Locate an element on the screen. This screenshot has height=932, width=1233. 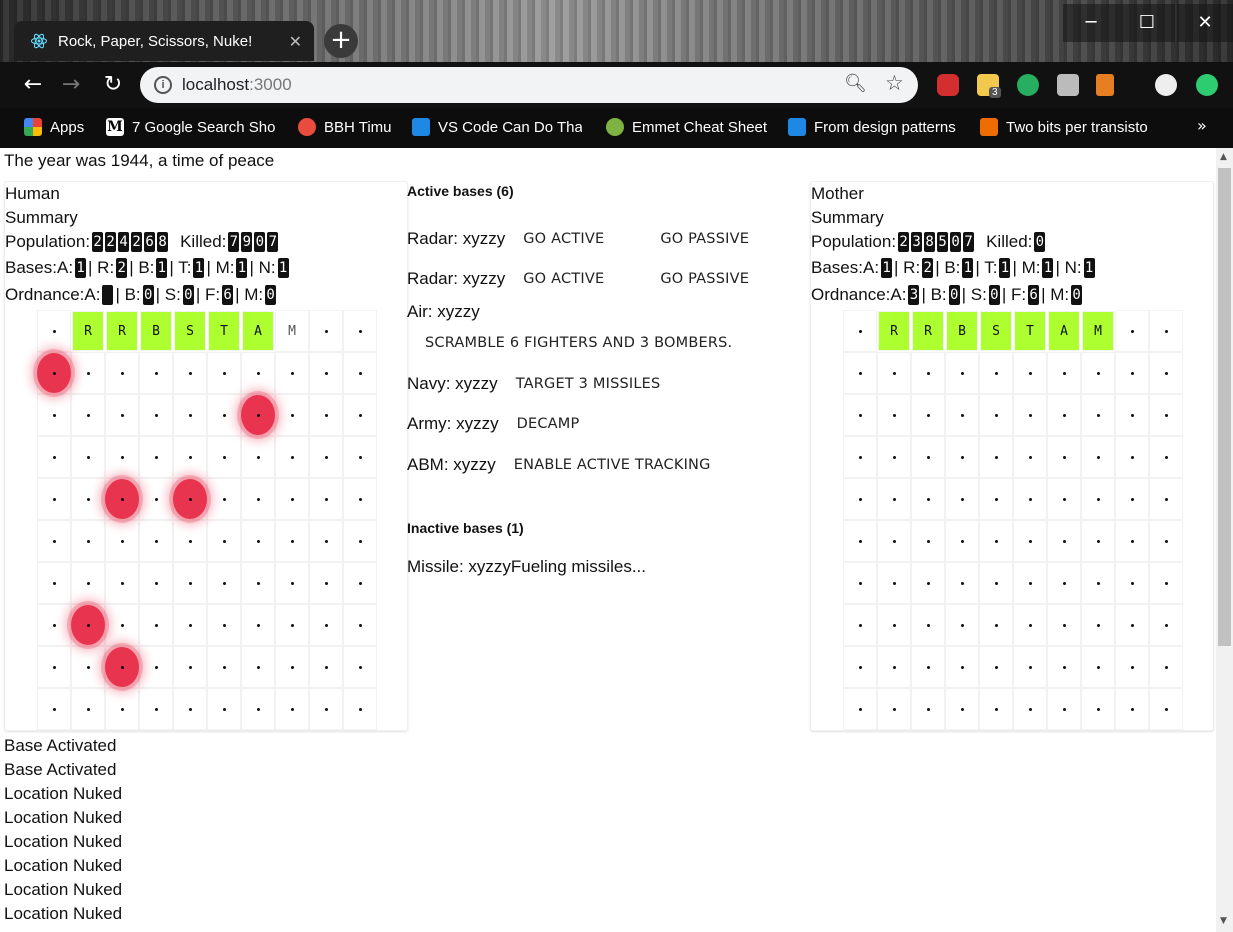
bookmark-google-search: M 7 Google Search Sho is located at coordinates (191, 127).